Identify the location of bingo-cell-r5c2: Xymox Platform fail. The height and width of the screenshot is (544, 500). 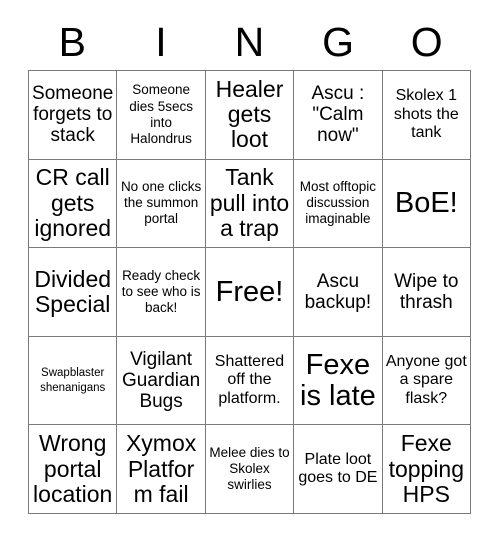
(161, 469).